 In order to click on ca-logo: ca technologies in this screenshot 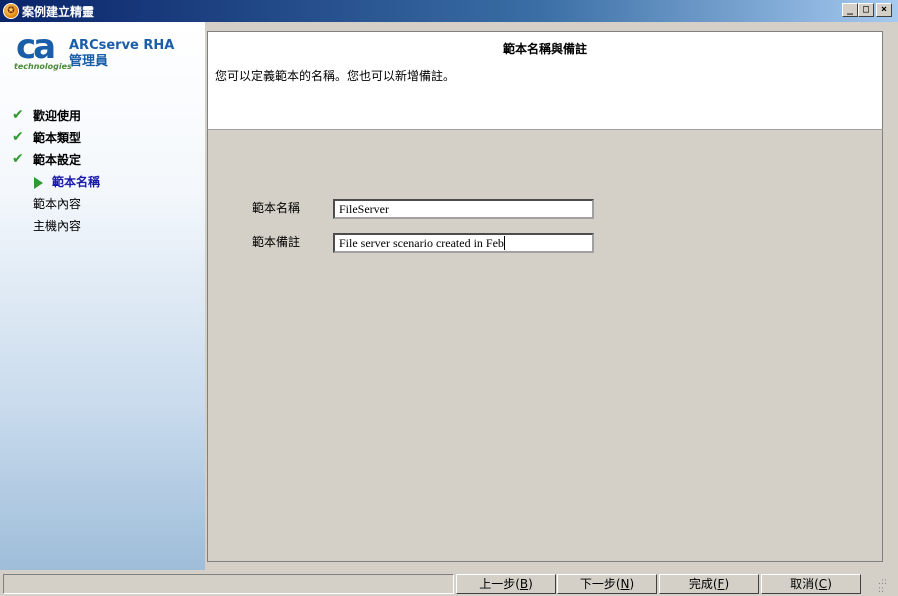, I will do `click(43, 49)`.